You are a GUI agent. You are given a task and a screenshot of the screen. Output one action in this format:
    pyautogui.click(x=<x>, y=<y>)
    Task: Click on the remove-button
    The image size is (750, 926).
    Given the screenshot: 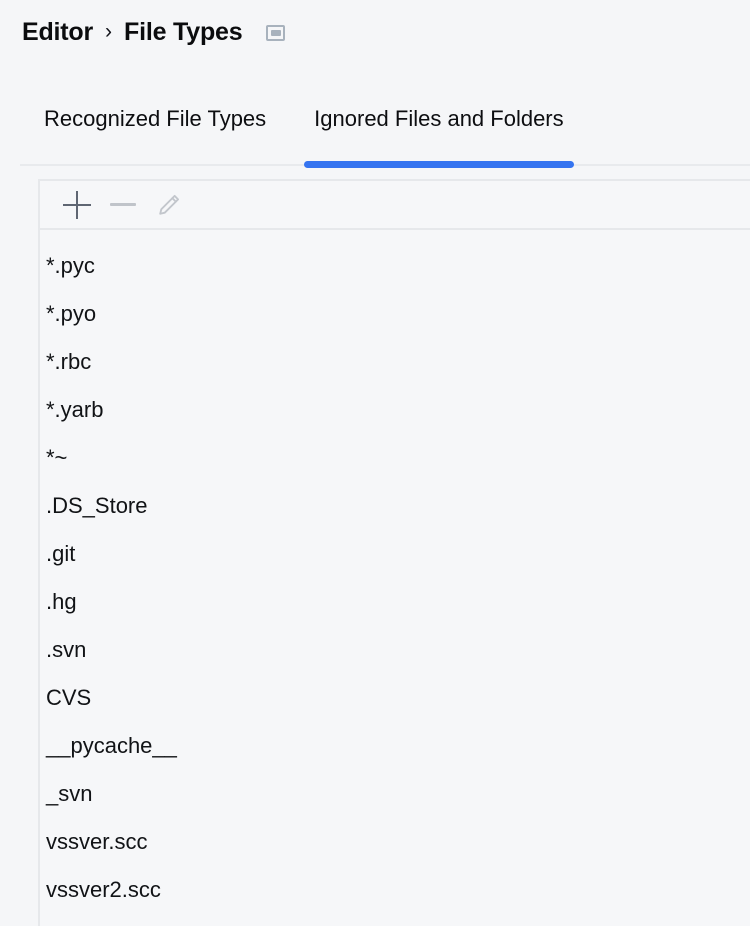 What is the action you would take?
    pyautogui.click(x=123, y=205)
    